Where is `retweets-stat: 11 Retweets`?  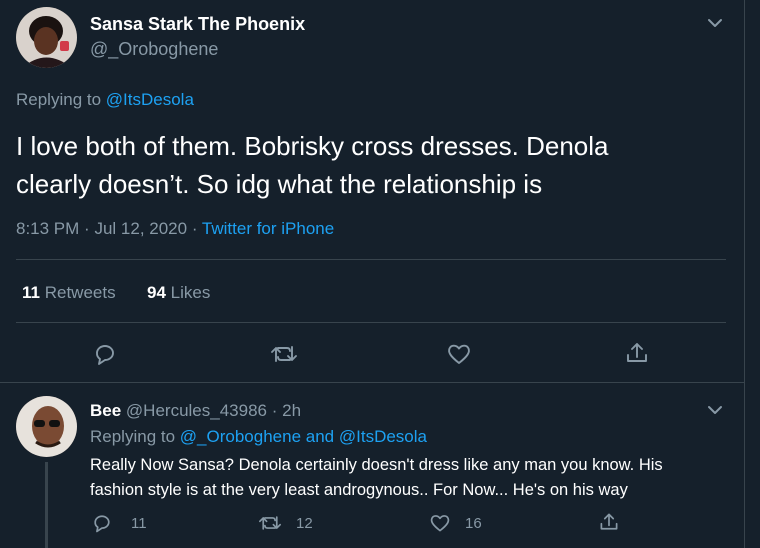
retweets-stat: 11 Retweets is located at coordinates (69, 293).